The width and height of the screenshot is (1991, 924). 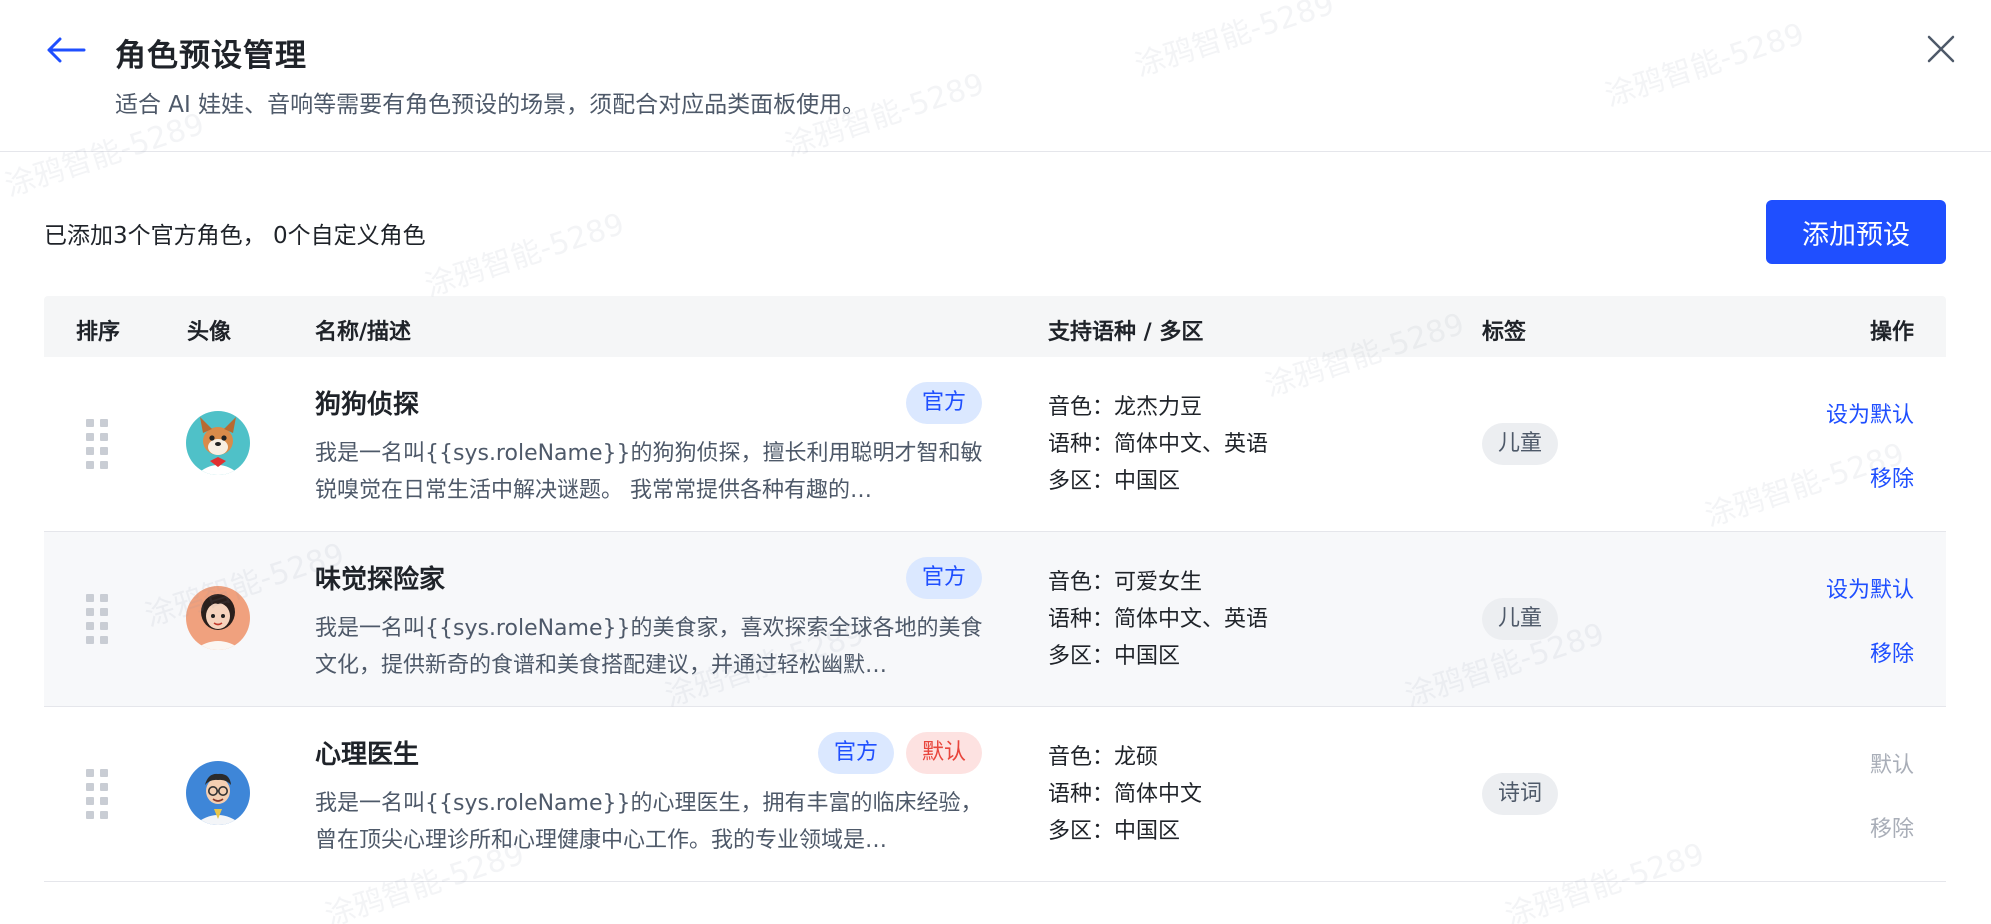 I want to click on close-icon, so click(x=1941, y=49).